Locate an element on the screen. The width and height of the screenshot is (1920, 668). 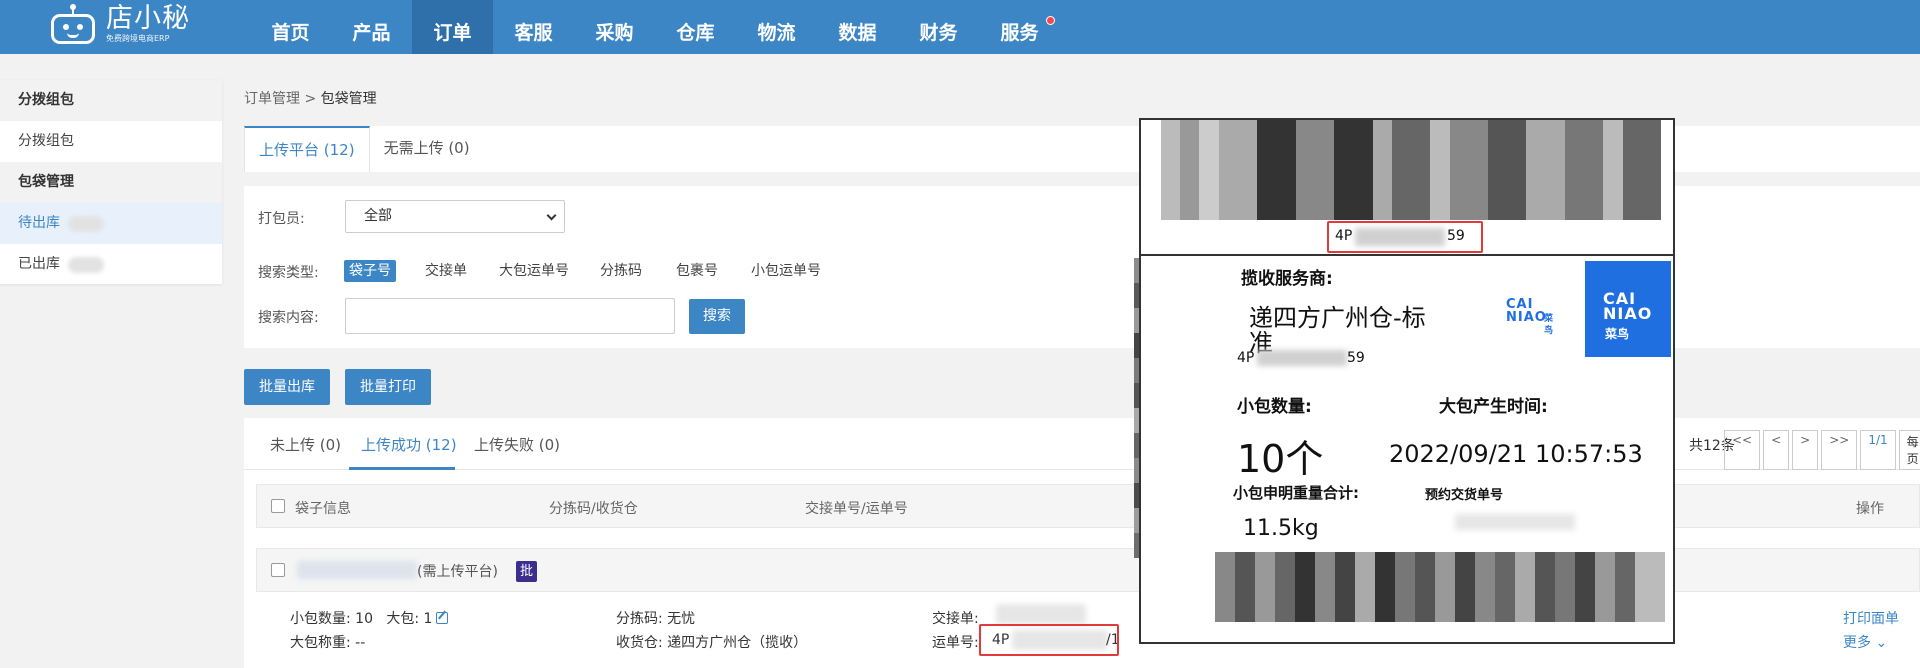
nav-finance: 财务 is located at coordinates (938, 27).